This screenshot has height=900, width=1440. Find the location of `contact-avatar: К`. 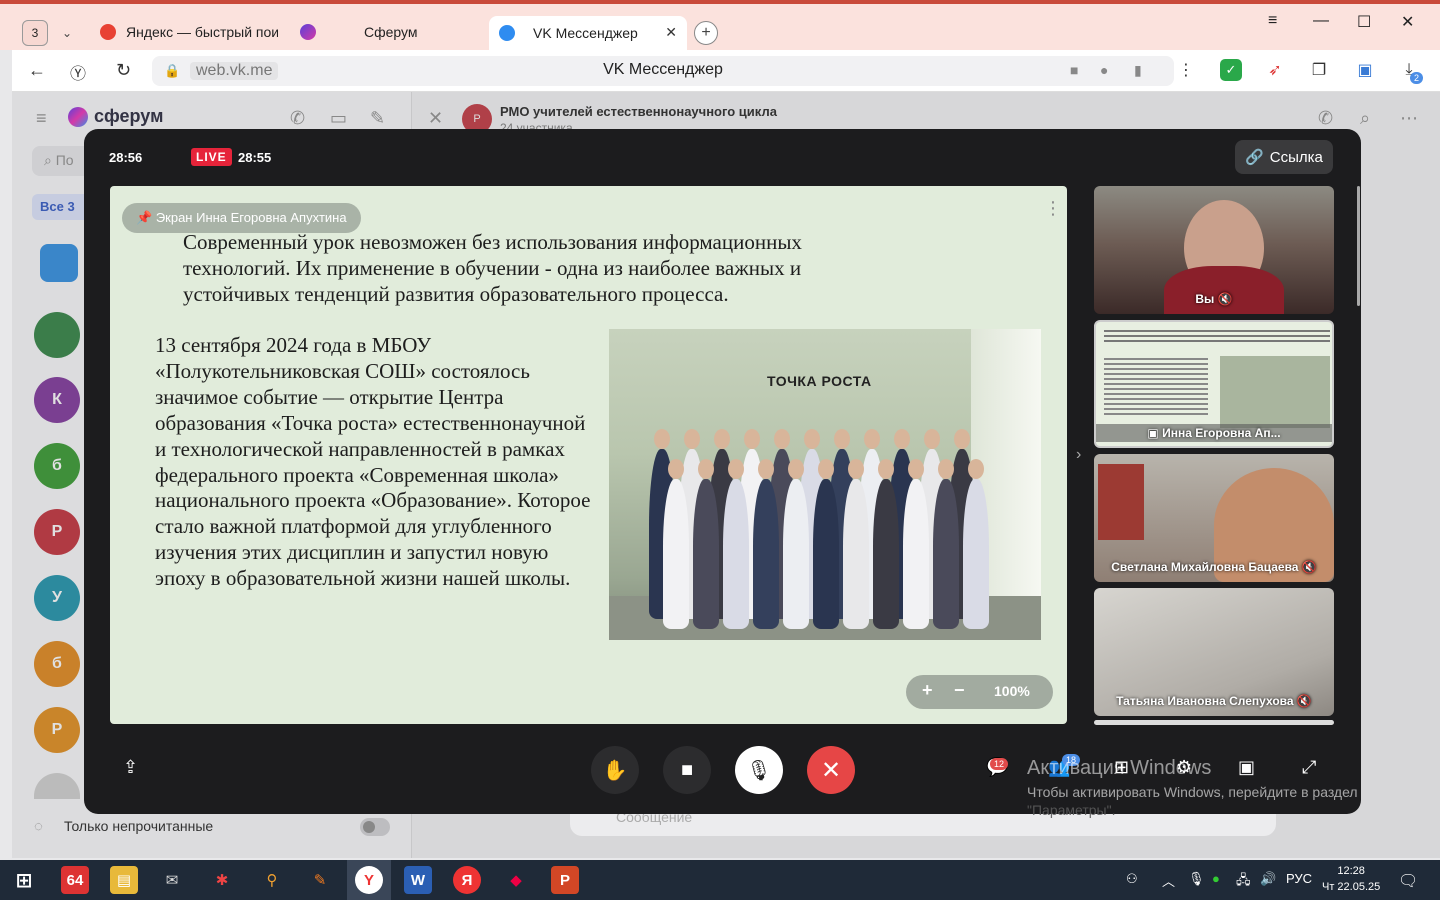

contact-avatar: К is located at coordinates (57, 400).